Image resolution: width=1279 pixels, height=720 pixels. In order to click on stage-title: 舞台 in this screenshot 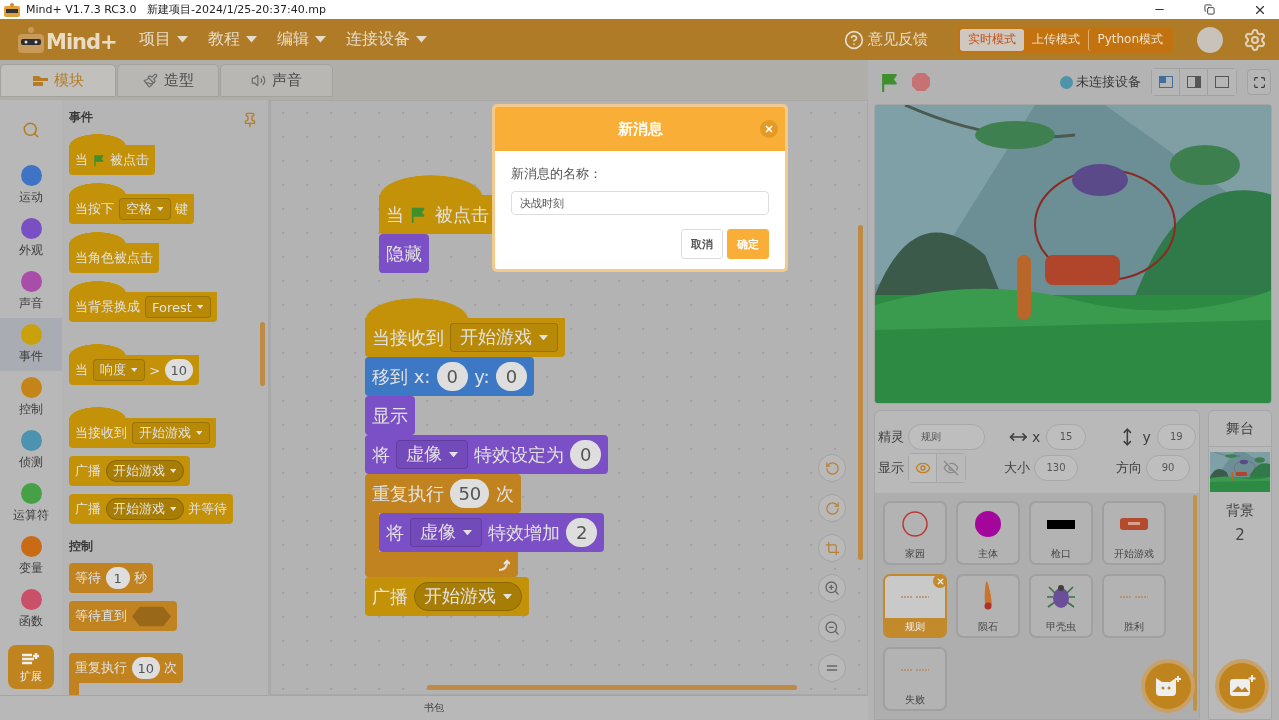, I will do `click(1240, 429)`.